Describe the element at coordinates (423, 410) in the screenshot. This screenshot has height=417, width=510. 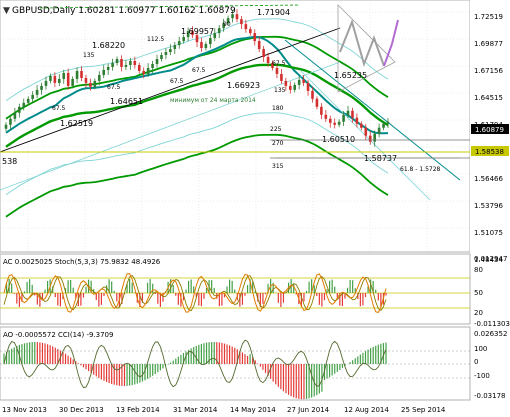
I see `time-axis-label: 25 Sep 2014` at that location.